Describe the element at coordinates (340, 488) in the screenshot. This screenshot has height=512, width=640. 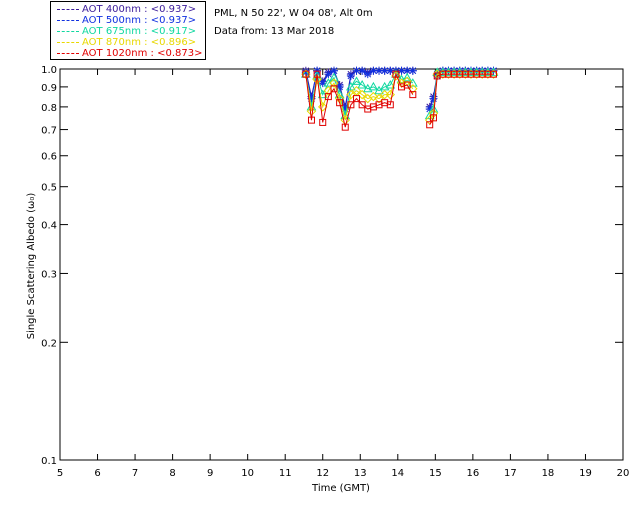
I see `x-axis-label: Time (GMT)` at that location.